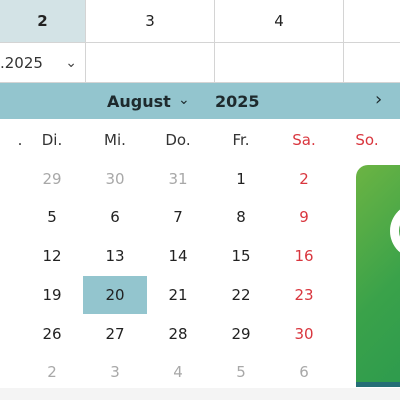  Describe the element at coordinates (52, 217) in the screenshot. I see `calendar-day: 5` at that location.